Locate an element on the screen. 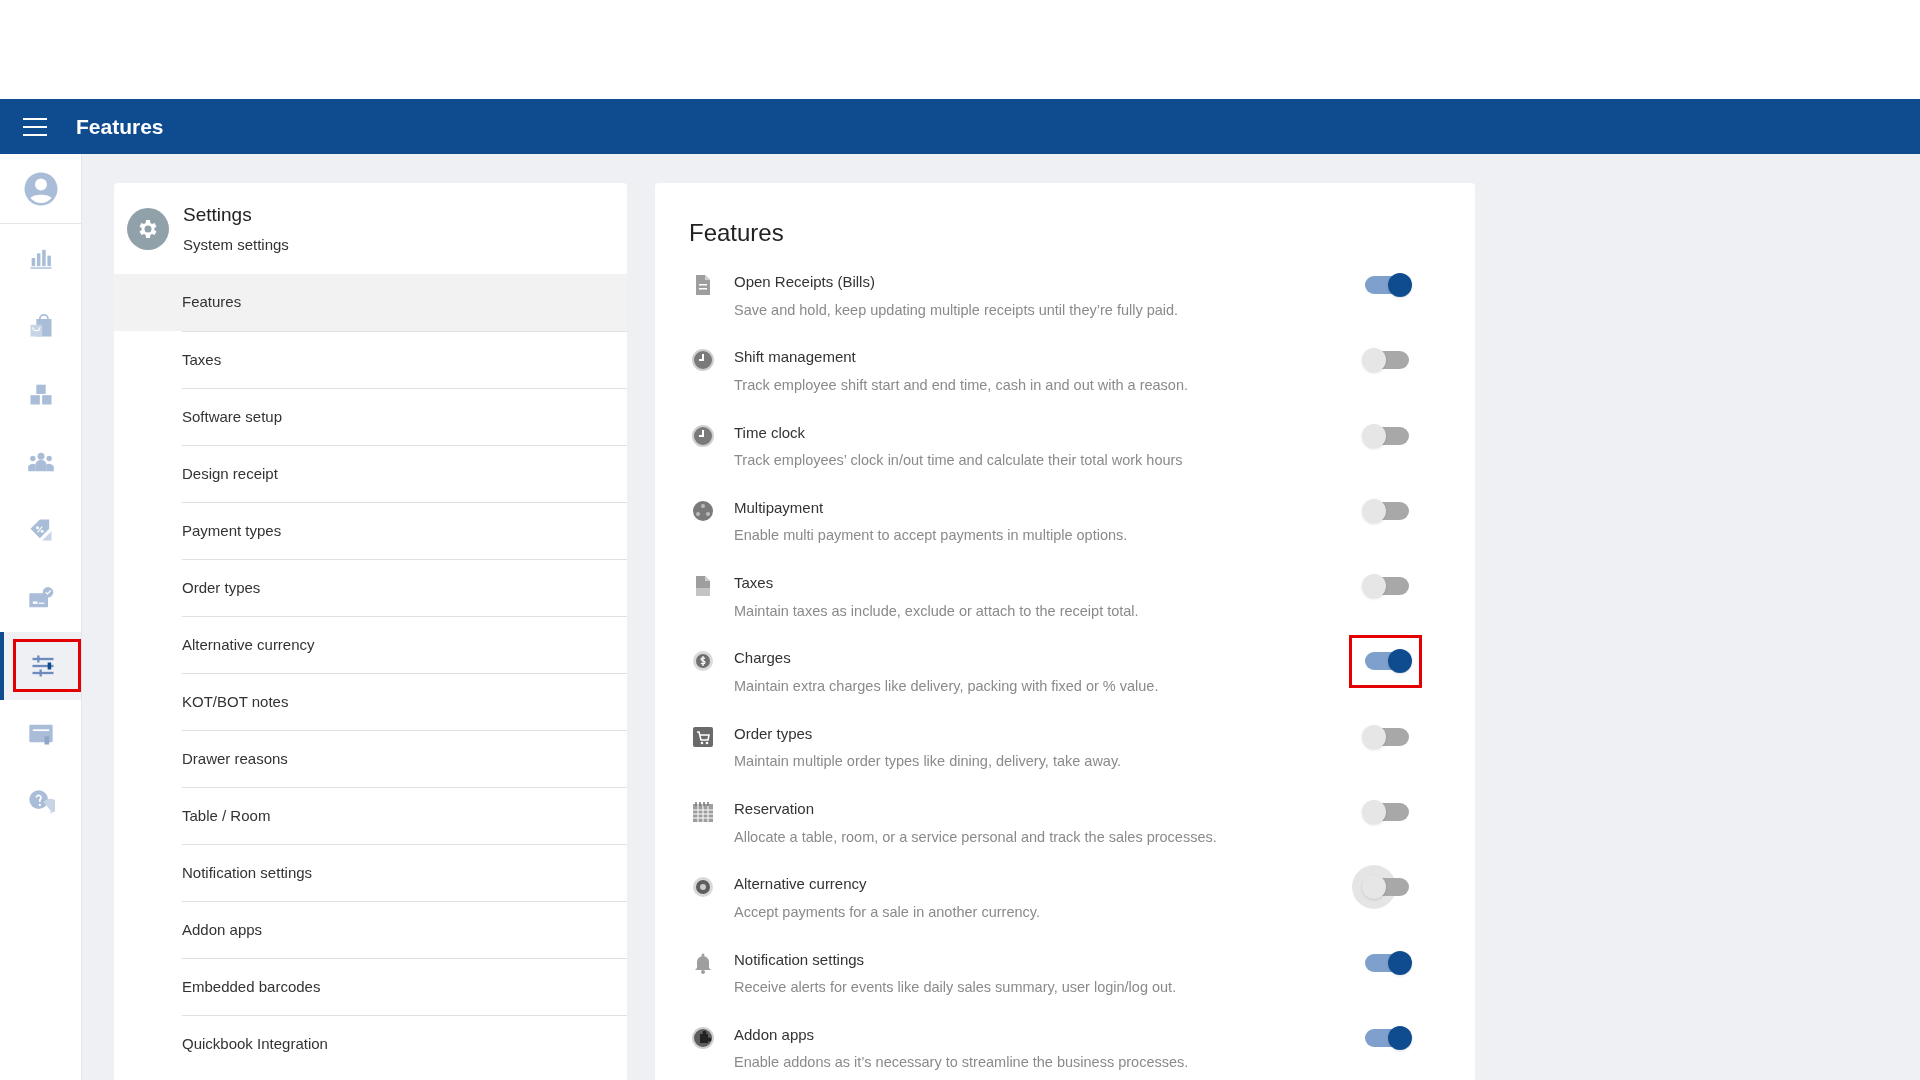 The width and height of the screenshot is (1920, 1080). puzzle-icon is located at coordinates (703, 1037).